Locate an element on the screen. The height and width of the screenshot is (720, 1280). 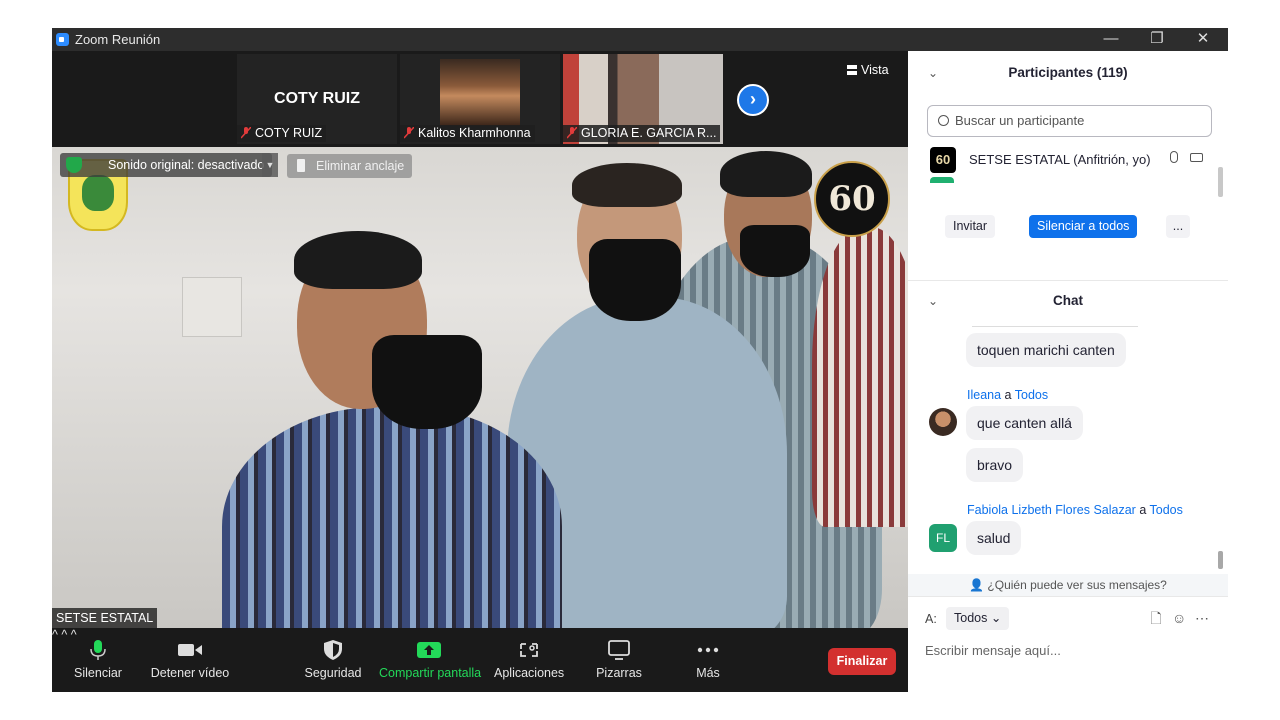
video-tile-kalitos: Kalitos Kharmhonna is located at coordinates (480, 99).